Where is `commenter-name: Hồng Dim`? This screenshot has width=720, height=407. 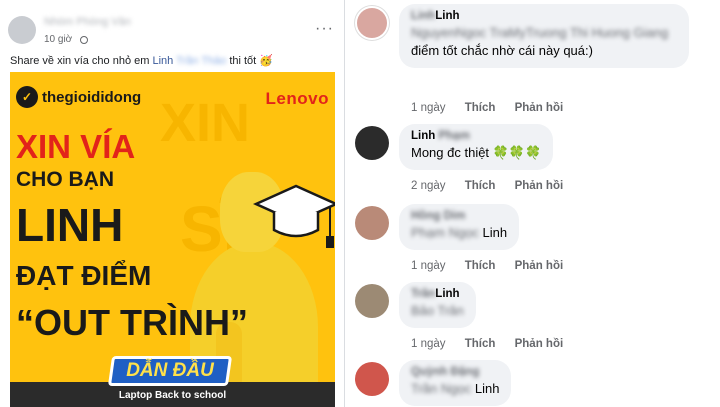
commenter-name: Hồng Dim is located at coordinates (459, 216).